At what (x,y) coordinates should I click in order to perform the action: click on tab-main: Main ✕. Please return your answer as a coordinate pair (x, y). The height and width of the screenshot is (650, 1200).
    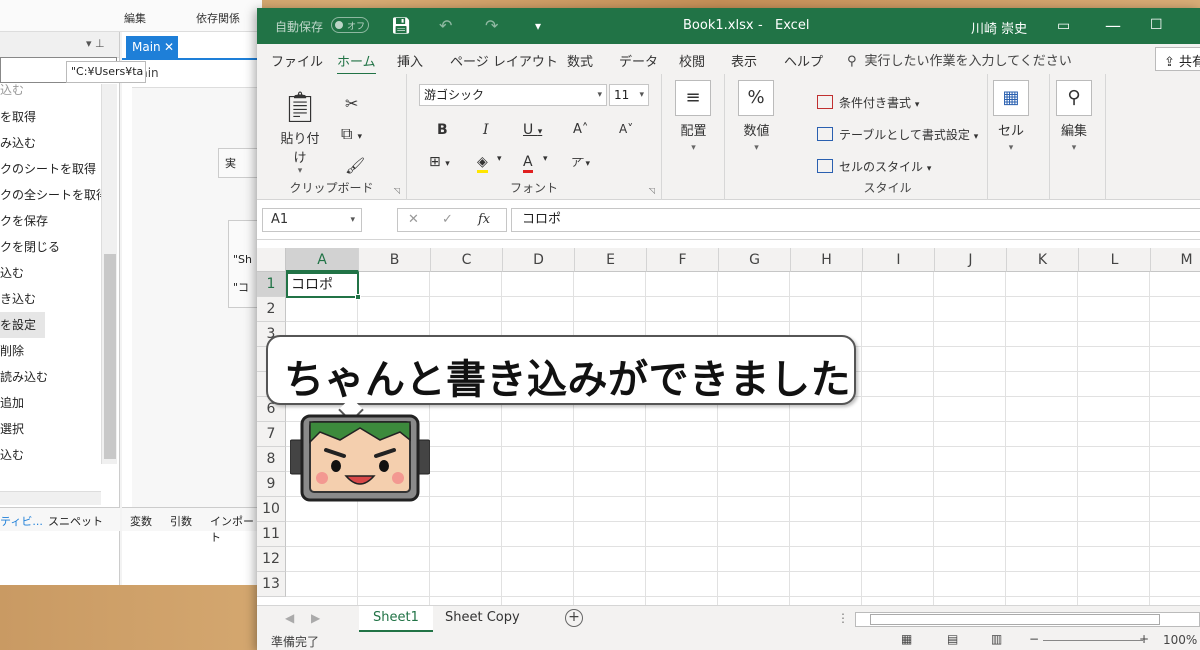
    Looking at the image, I should click on (152, 47).